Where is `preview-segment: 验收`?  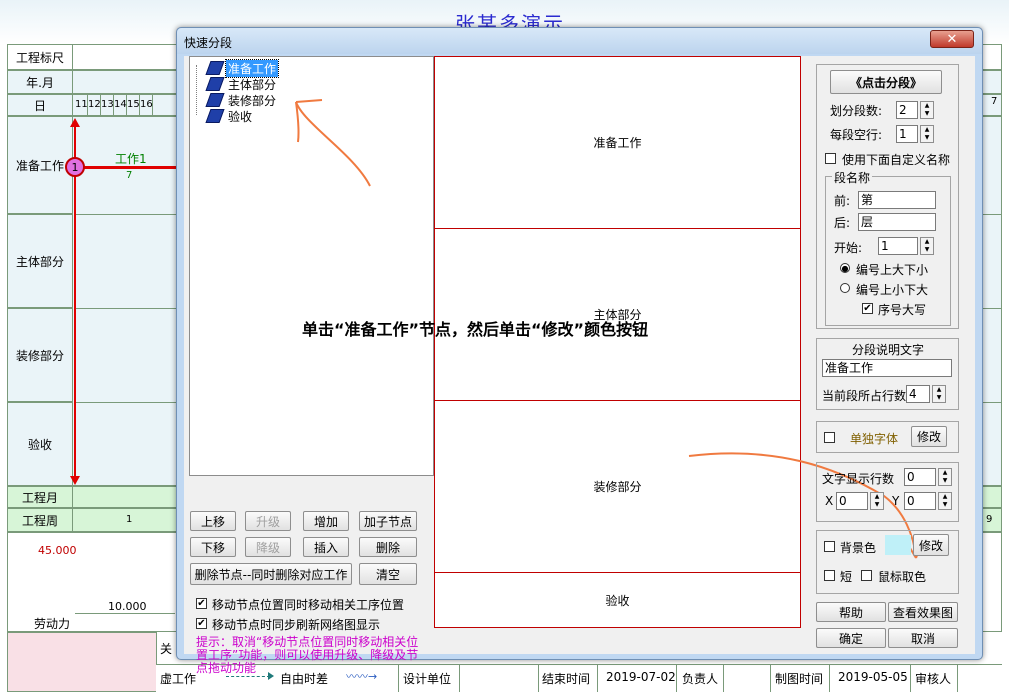 preview-segment: 验收 is located at coordinates (617, 600).